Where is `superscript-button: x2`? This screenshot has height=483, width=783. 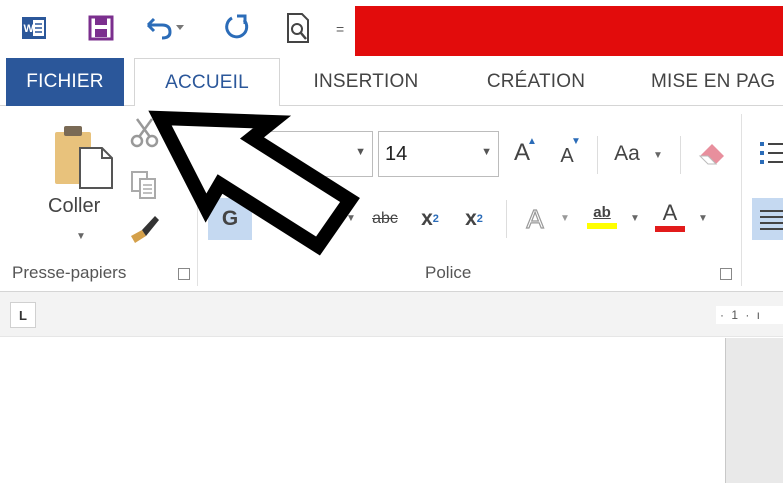
superscript-button: x2 is located at coordinates (474, 219).